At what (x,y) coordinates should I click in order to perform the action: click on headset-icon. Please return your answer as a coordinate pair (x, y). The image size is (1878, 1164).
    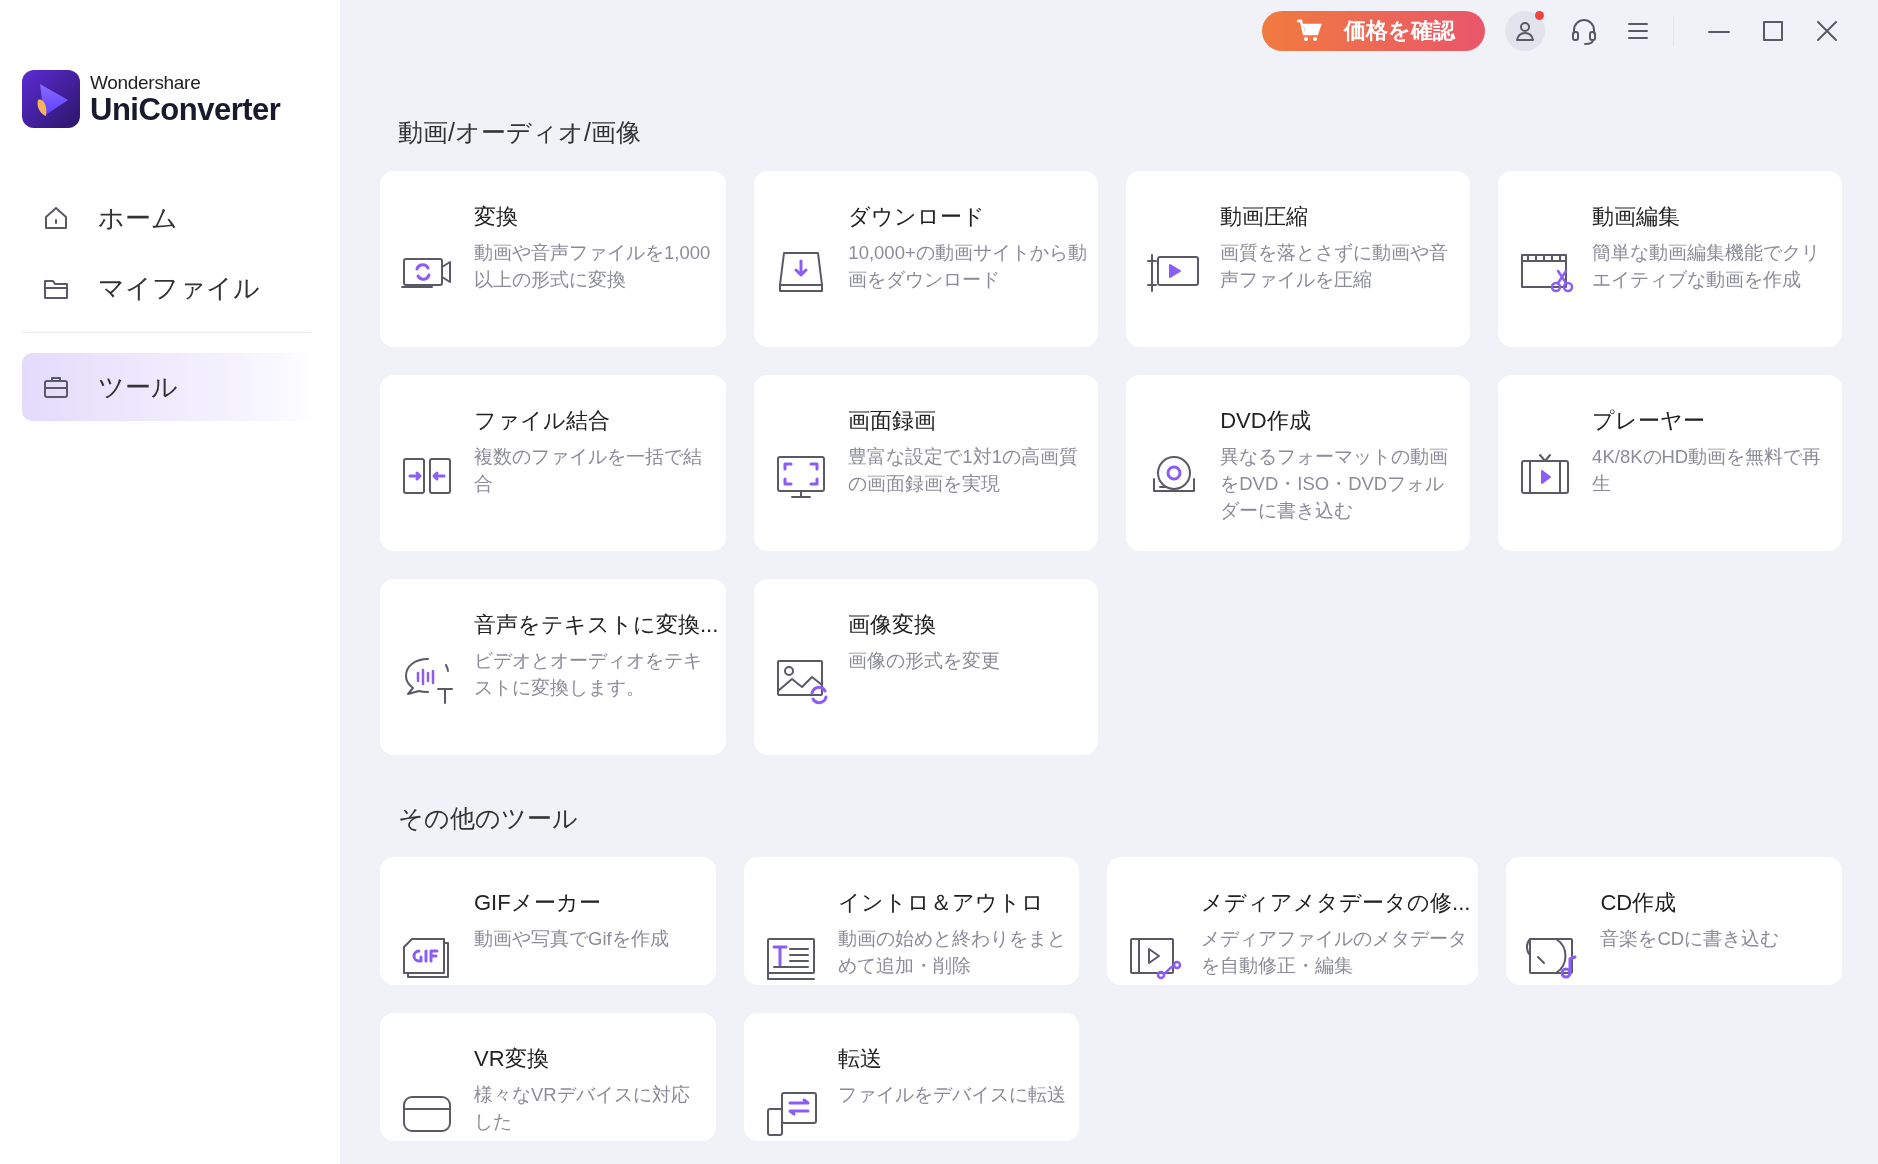
    Looking at the image, I should click on (1584, 31).